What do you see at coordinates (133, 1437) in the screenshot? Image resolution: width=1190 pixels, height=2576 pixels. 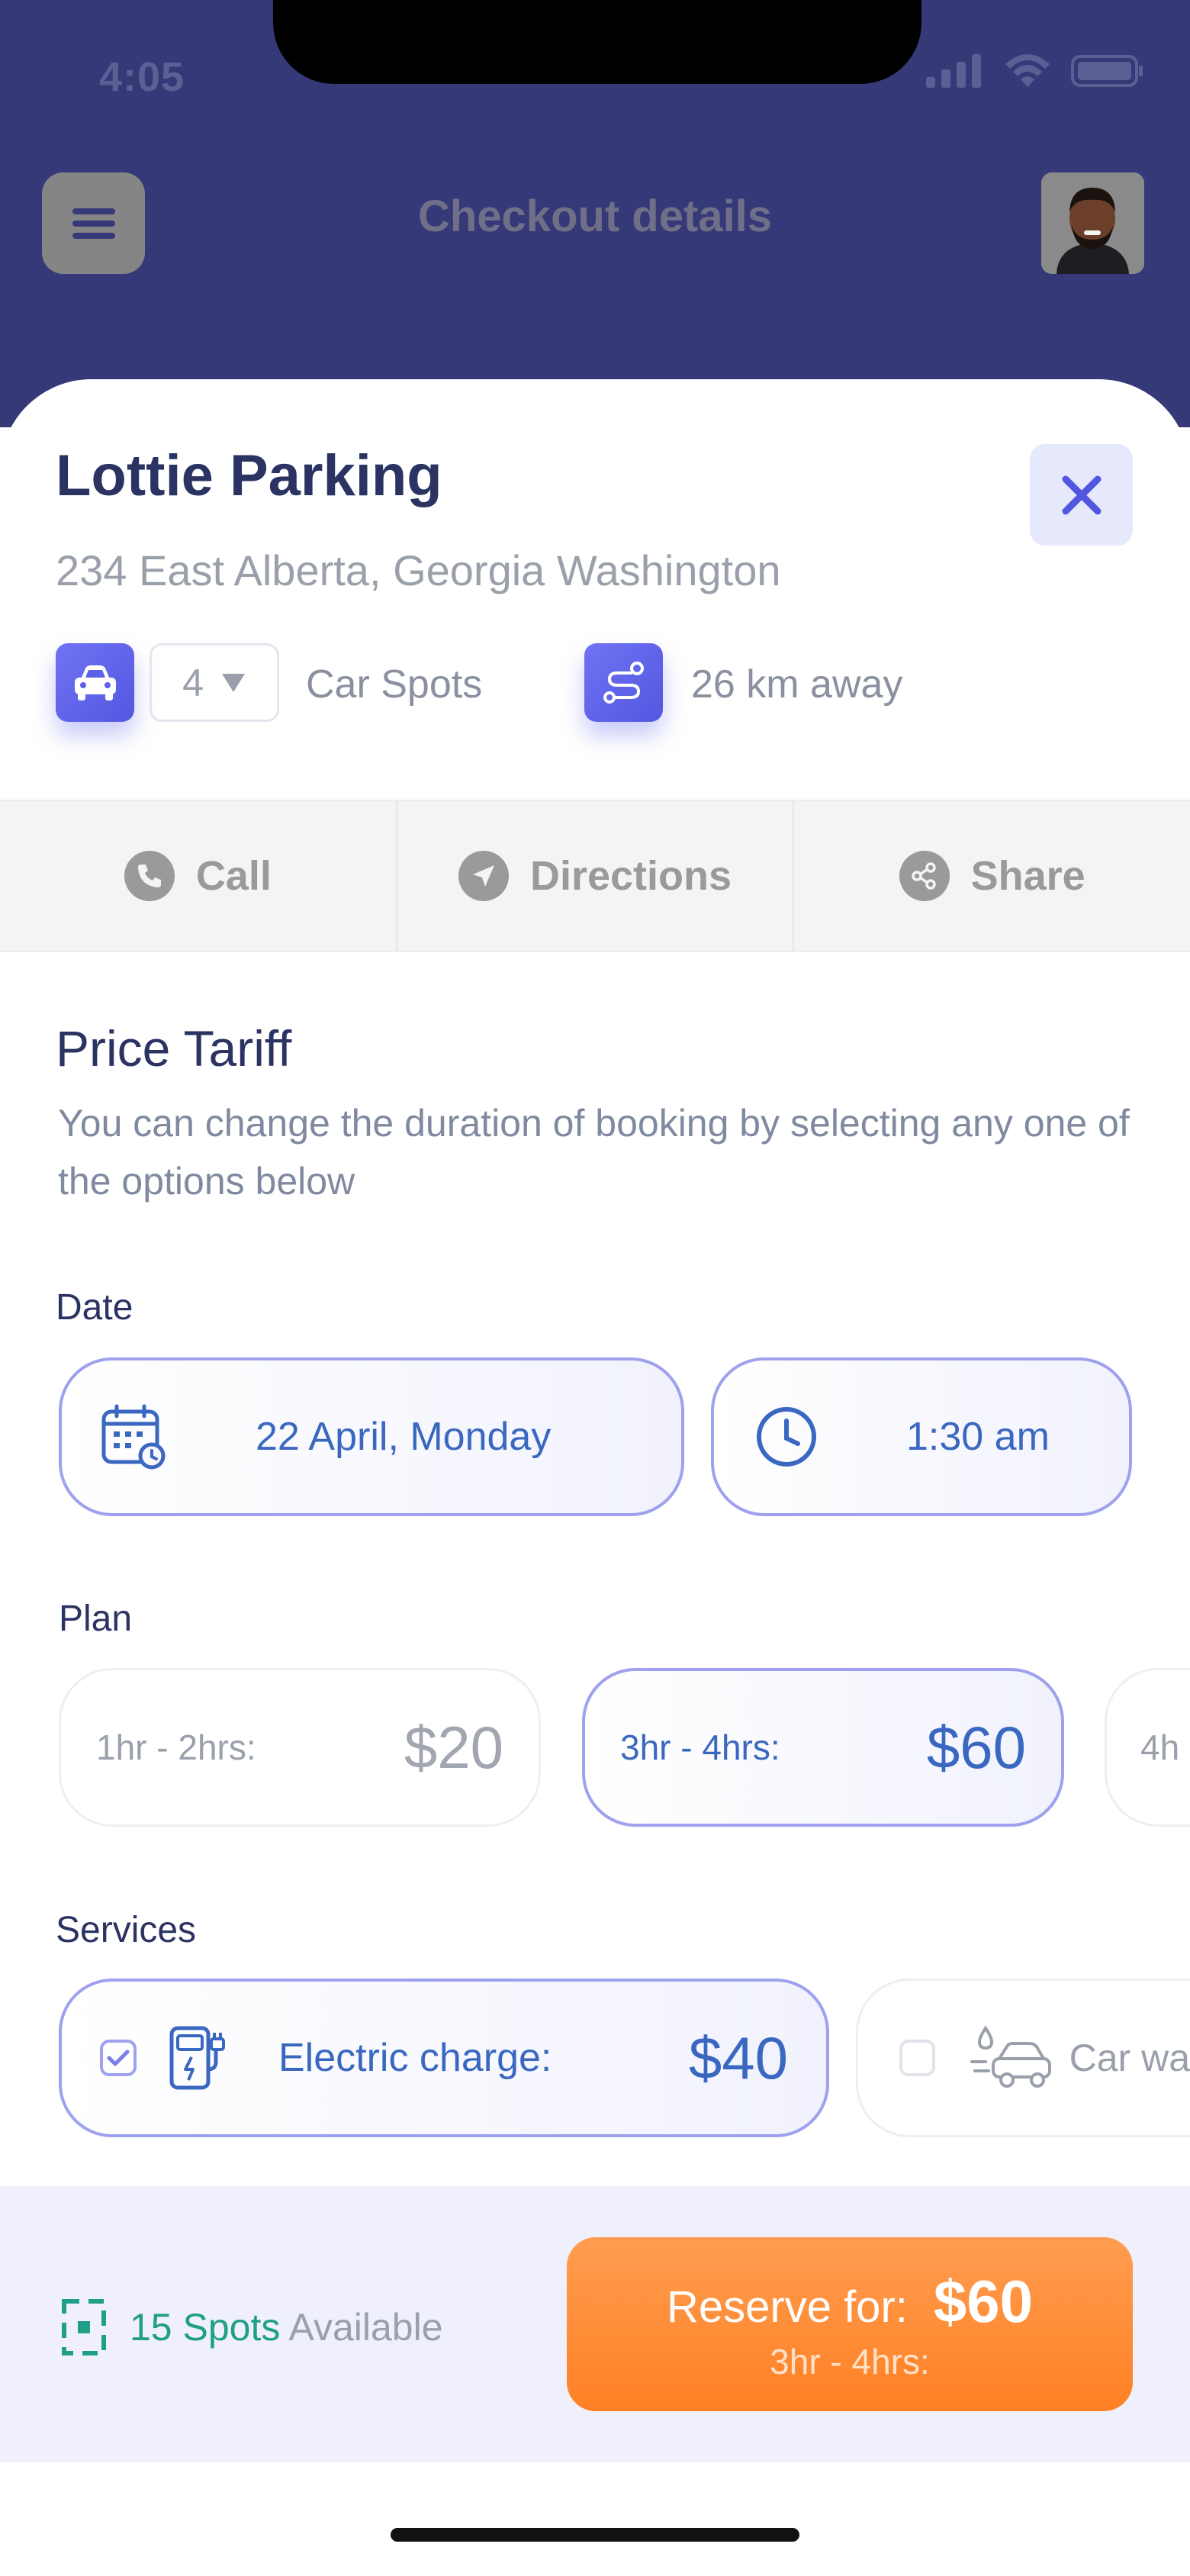 I see `calendar-icon` at bounding box center [133, 1437].